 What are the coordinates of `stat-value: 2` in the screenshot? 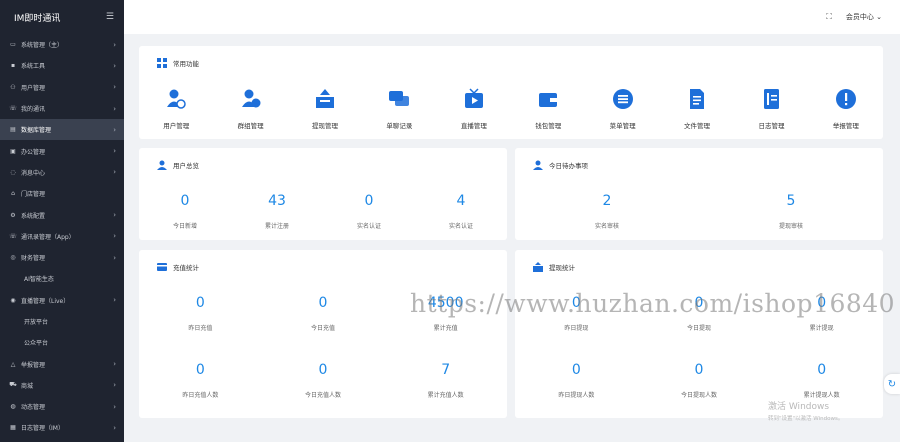 It's located at (607, 201).